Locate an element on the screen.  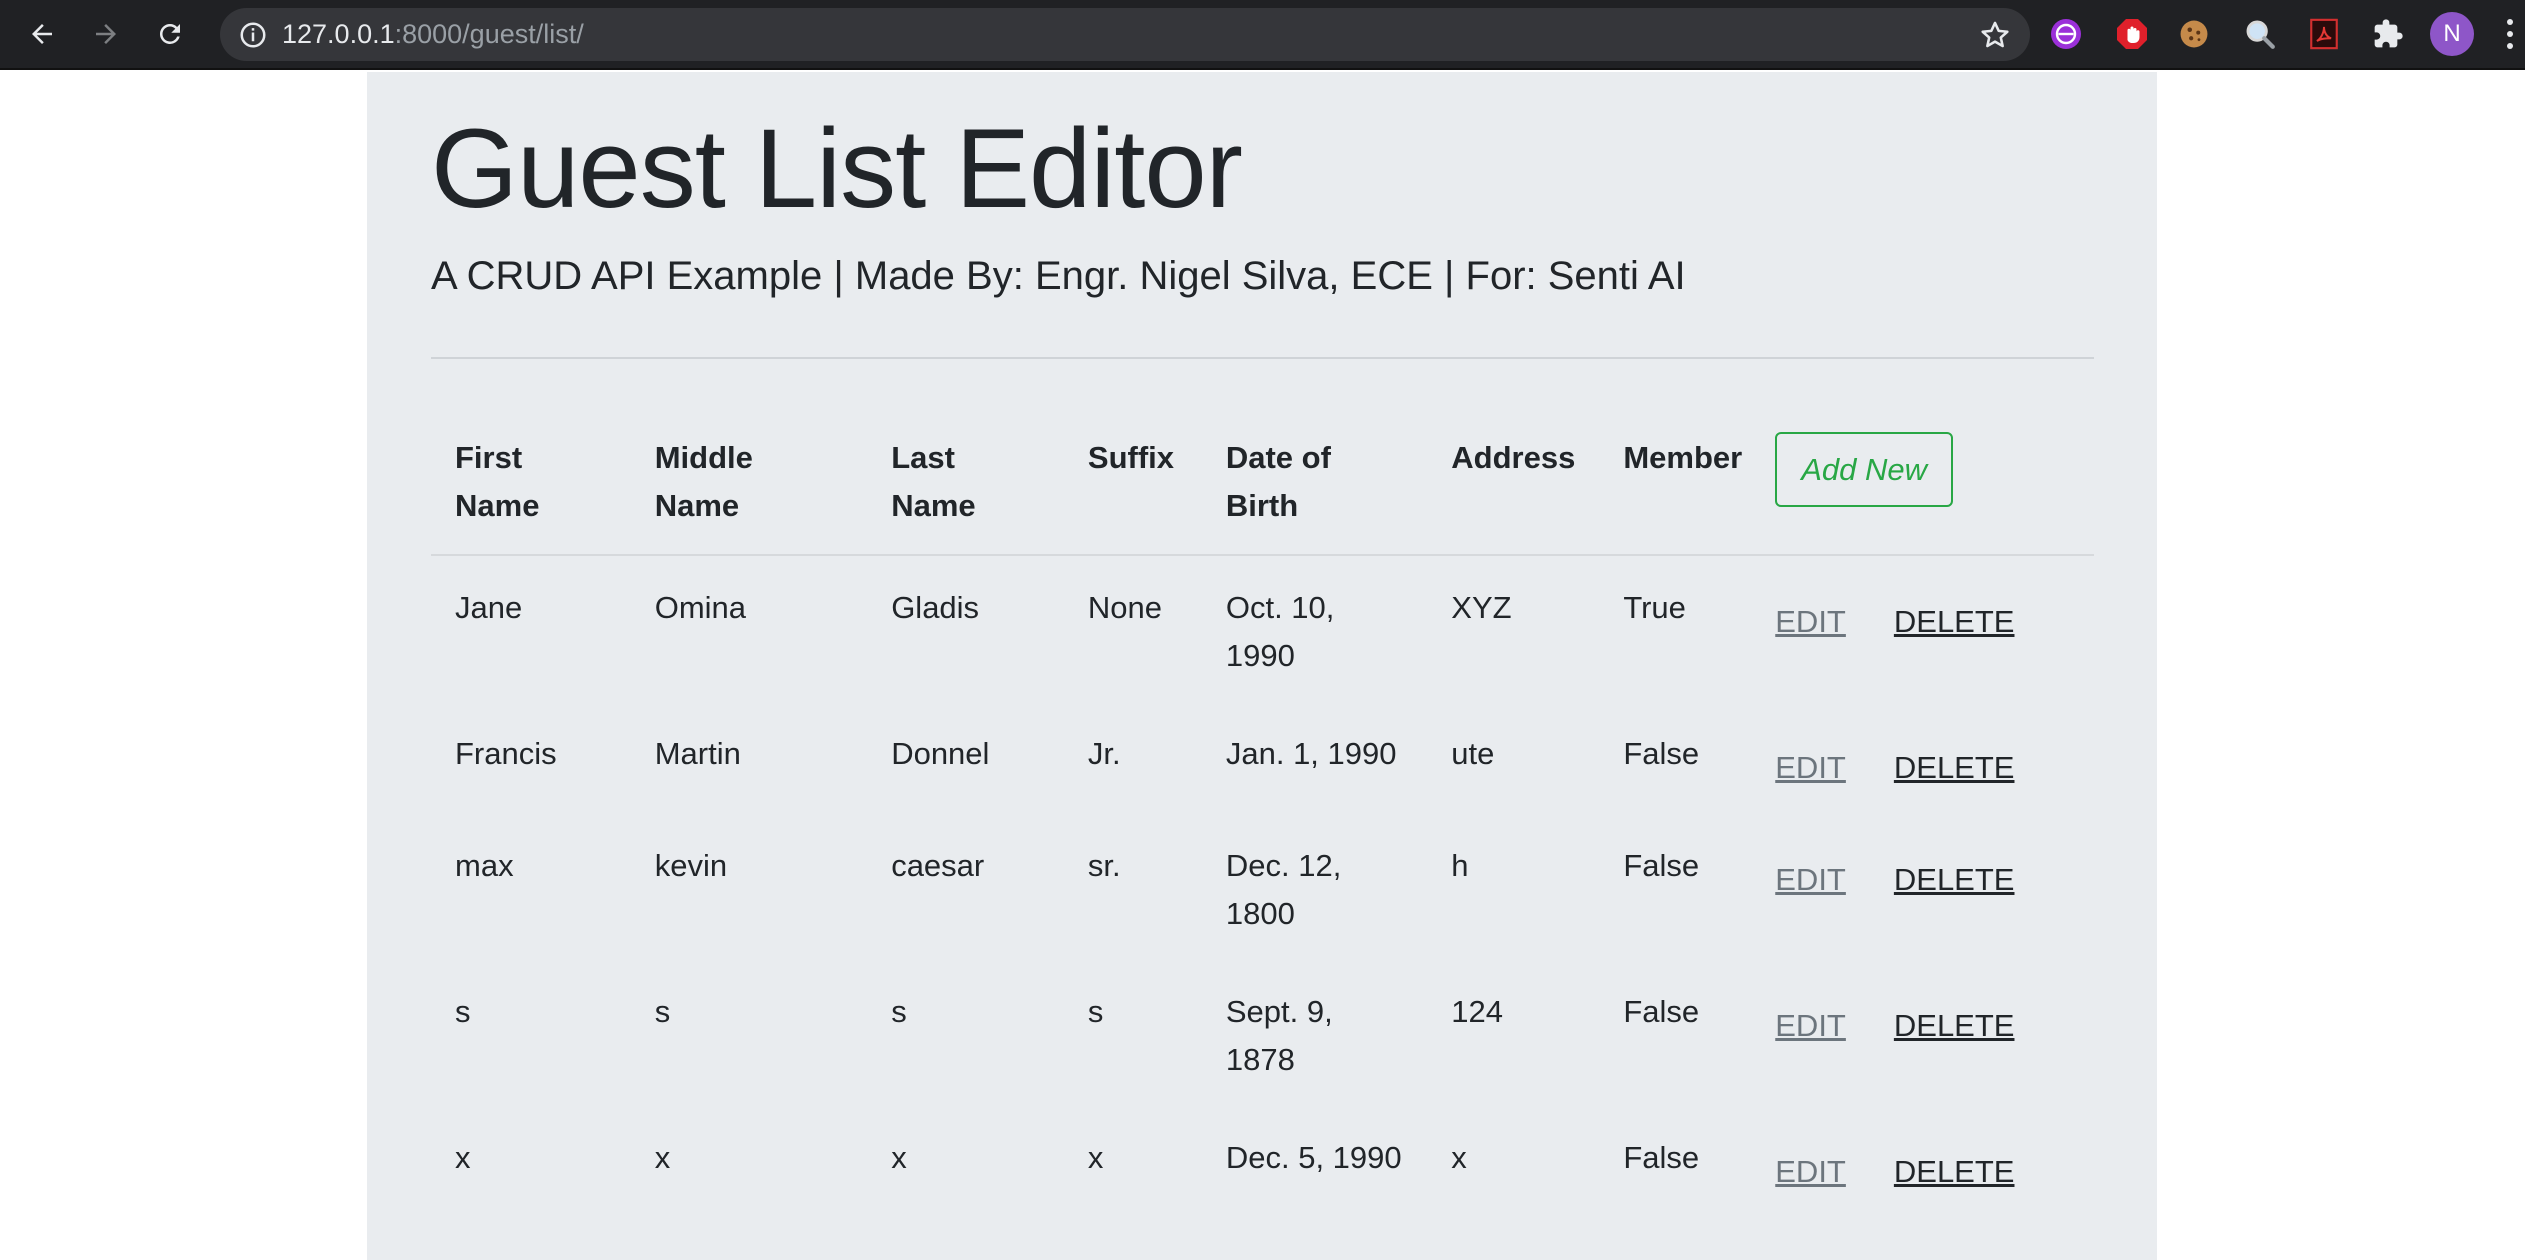
url-host: 127.0.0.1 is located at coordinates (338, 34).